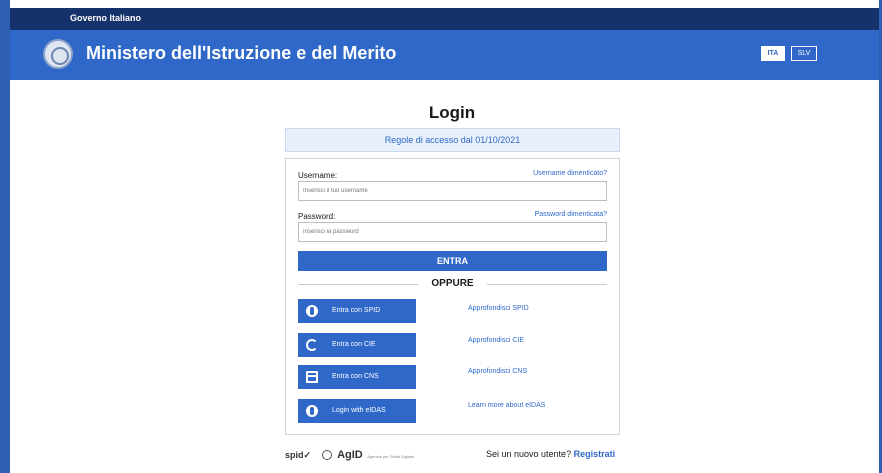 This screenshot has width=882, height=473. I want to click on government-bar: Governo Italiano, so click(444, 19).